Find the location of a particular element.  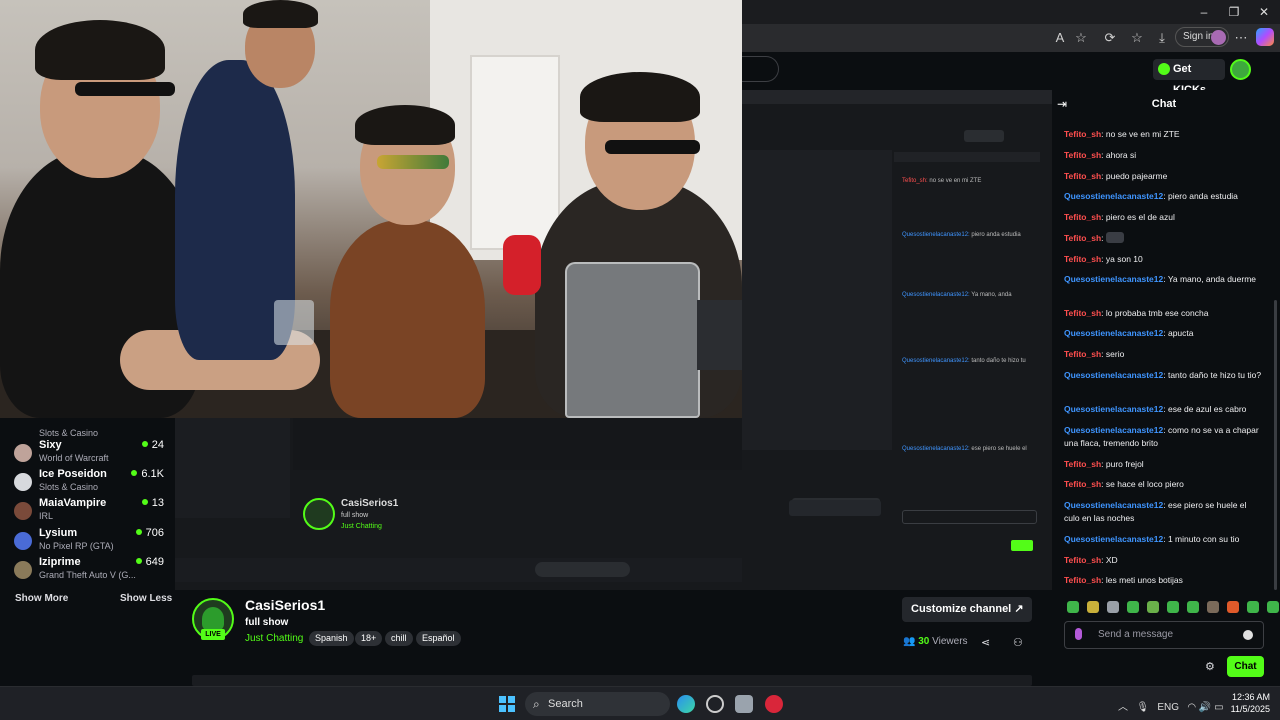

follow-user-icon: ⚇ is located at coordinates (1018, 642).